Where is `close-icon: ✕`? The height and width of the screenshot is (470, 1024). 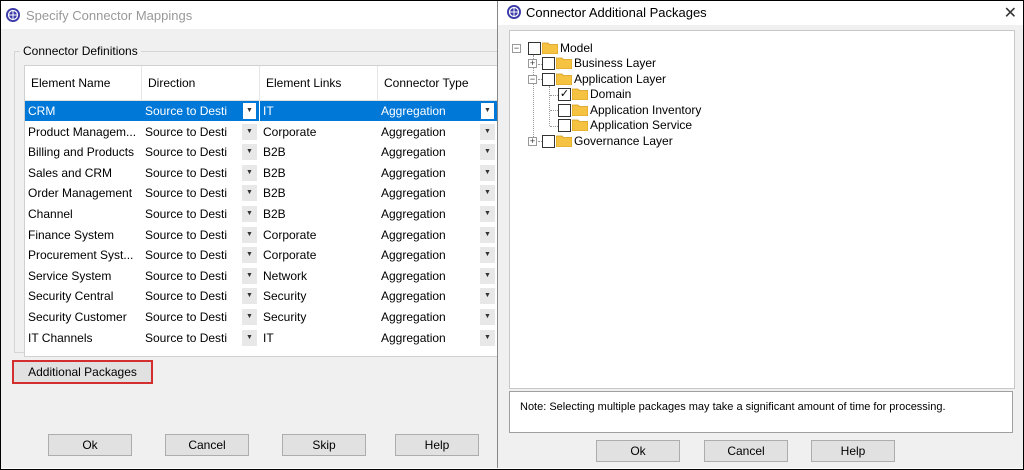 close-icon: ✕ is located at coordinates (1010, 13).